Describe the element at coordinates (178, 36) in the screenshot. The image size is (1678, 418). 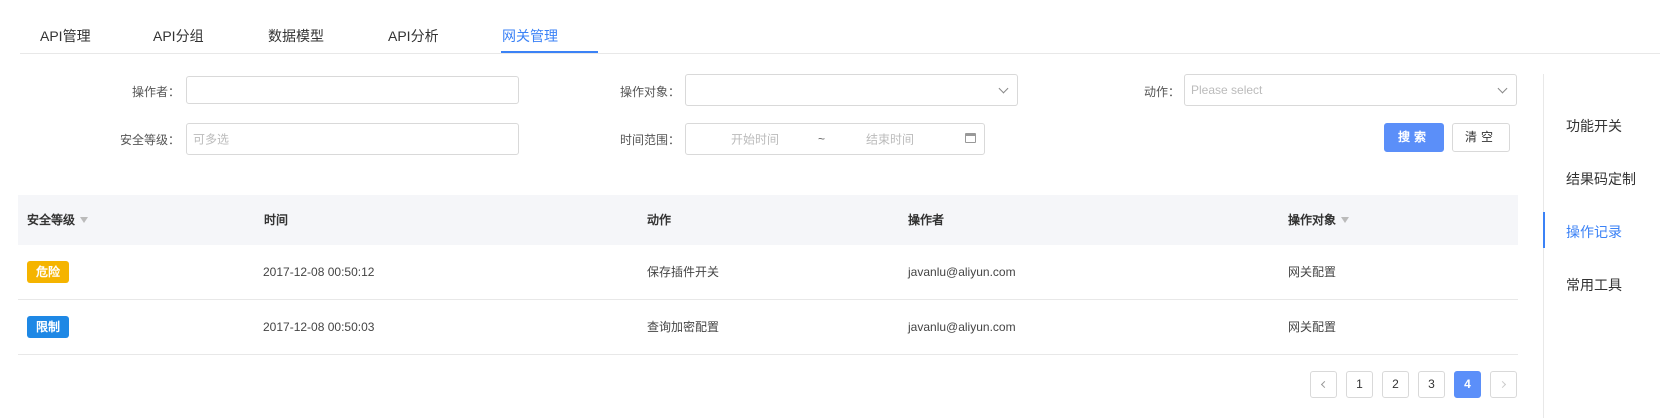
I see `tab-api-groups: API分组` at that location.